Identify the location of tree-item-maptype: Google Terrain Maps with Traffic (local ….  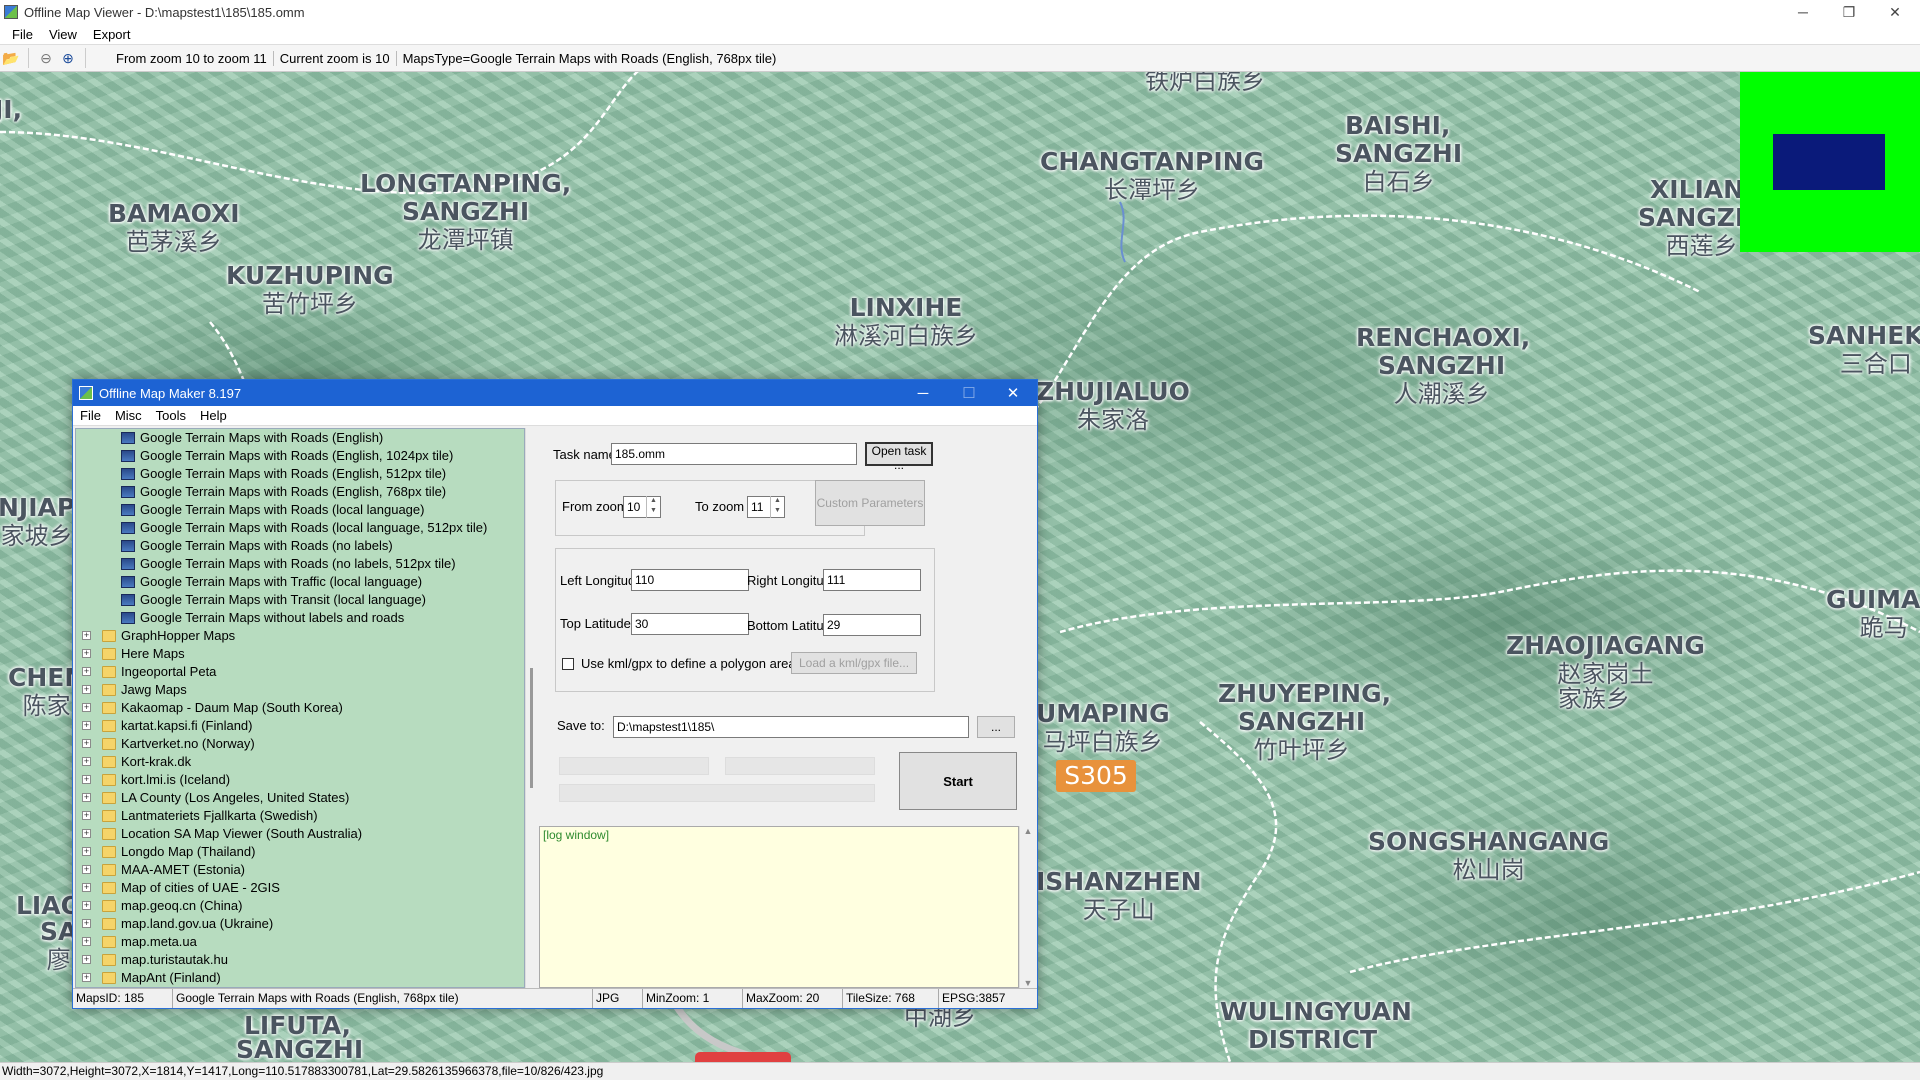
(300, 582).